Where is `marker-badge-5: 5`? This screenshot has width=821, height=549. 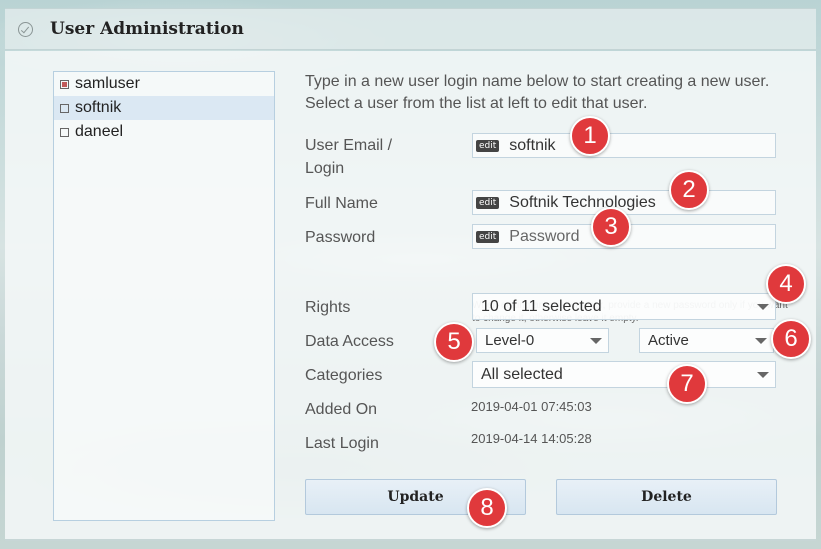
marker-badge-5: 5 is located at coordinates (454, 342).